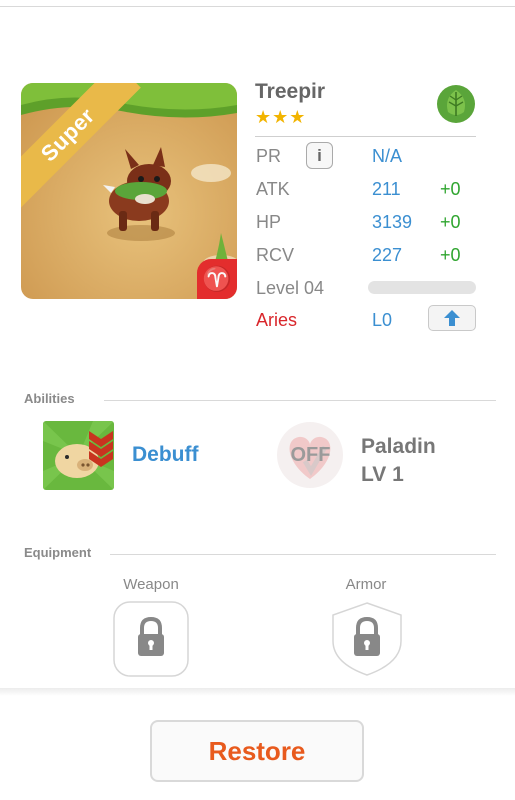  I want to click on rcv-bonus: +0, so click(450, 255).